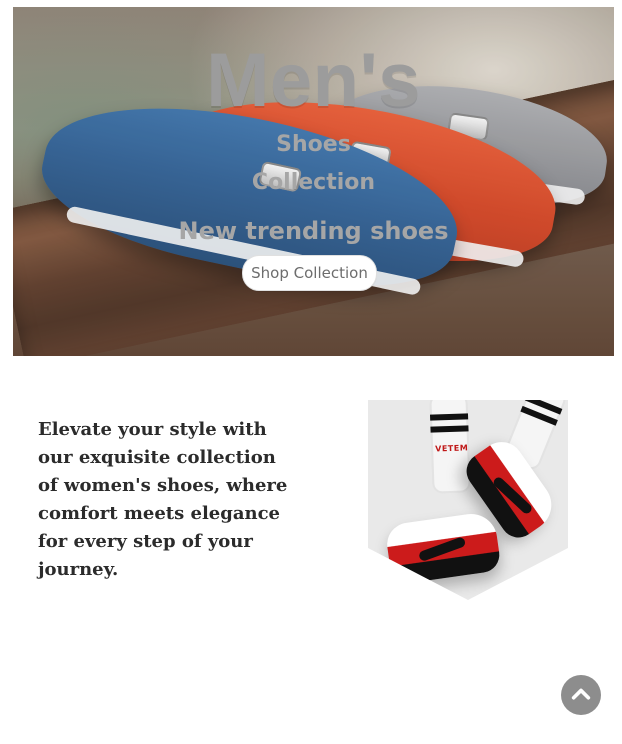 This screenshot has height=744, width=622. Describe the element at coordinates (313, 231) in the screenshot. I see `hero-subtitle-trending: New trending shoes` at that location.